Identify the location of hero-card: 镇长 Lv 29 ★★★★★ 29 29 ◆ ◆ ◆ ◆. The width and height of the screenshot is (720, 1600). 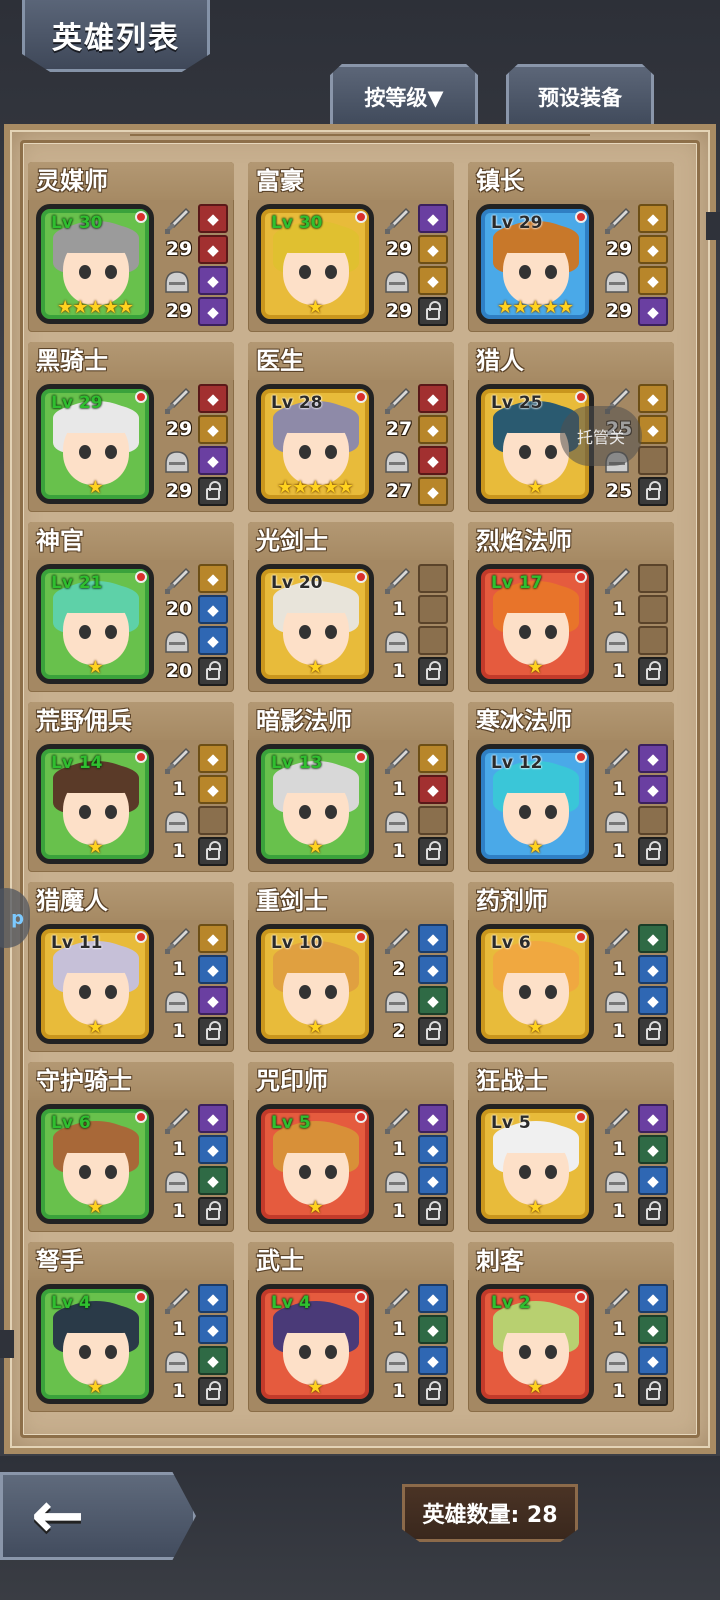
(571, 247).